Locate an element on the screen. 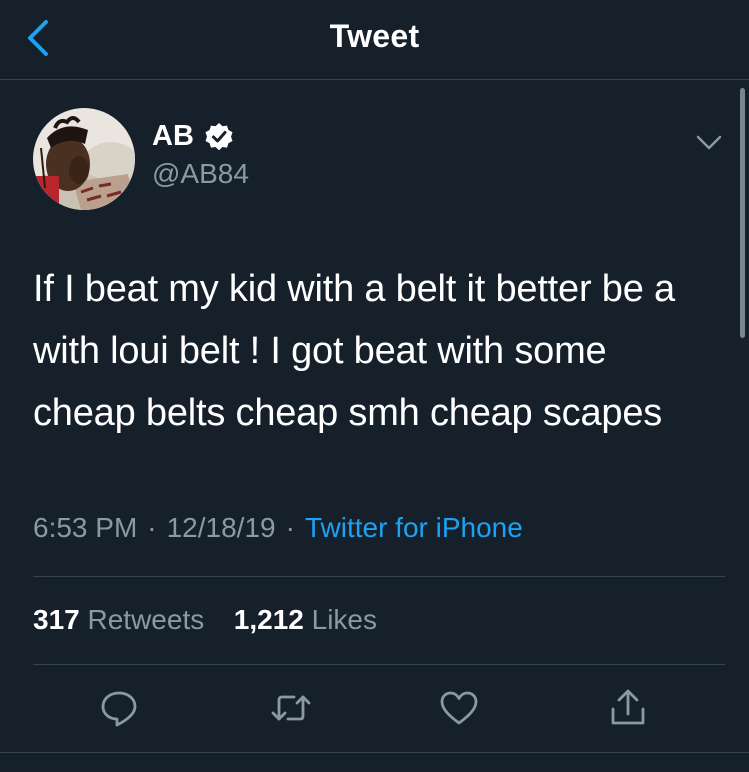 This screenshot has height=772, width=749. avatar is located at coordinates (84, 159).